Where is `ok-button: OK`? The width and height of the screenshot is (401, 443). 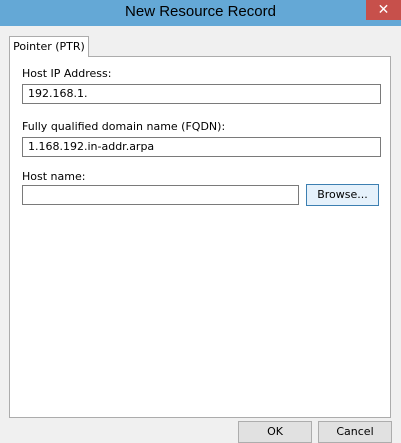
ok-button: OK is located at coordinates (275, 432).